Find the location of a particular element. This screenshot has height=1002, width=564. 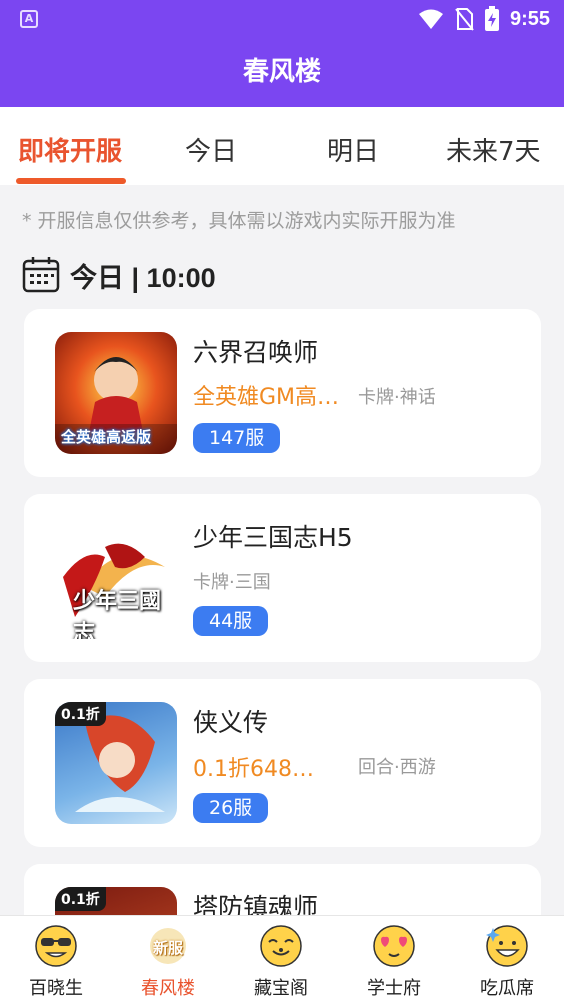

server-badge: 147服 is located at coordinates (237, 438).